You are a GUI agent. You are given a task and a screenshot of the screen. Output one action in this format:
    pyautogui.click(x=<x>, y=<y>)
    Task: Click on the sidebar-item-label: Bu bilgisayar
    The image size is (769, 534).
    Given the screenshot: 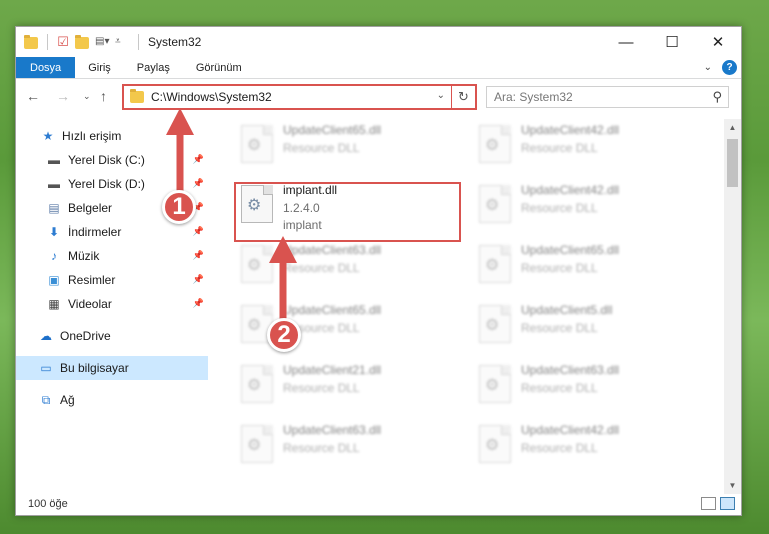 What is the action you would take?
    pyautogui.click(x=94, y=368)
    